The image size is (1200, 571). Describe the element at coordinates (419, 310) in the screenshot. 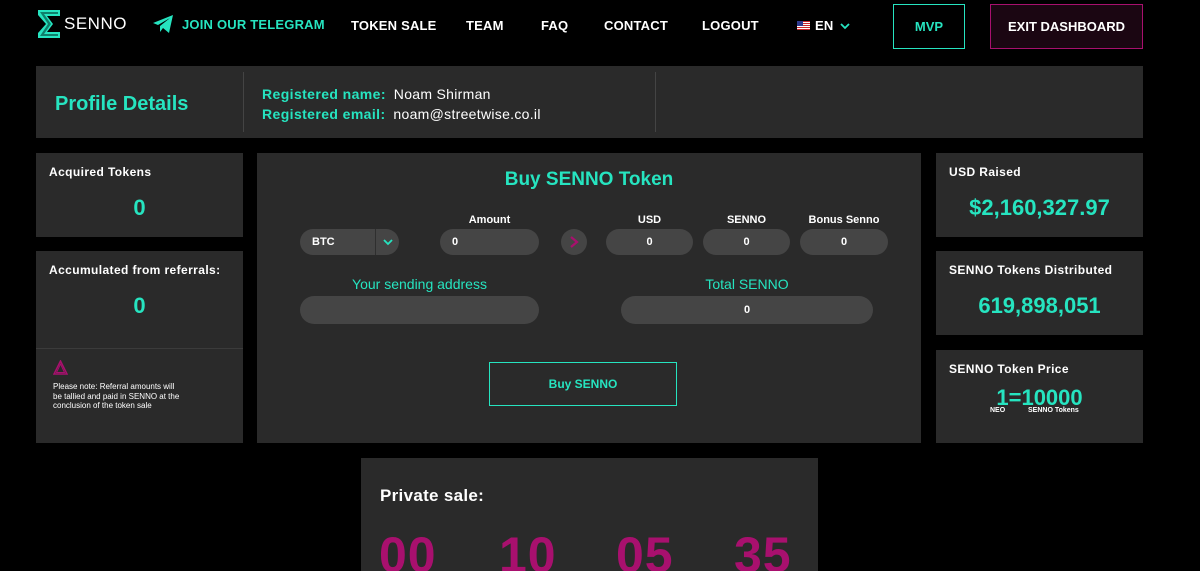

I see `sending-address-input` at that location.